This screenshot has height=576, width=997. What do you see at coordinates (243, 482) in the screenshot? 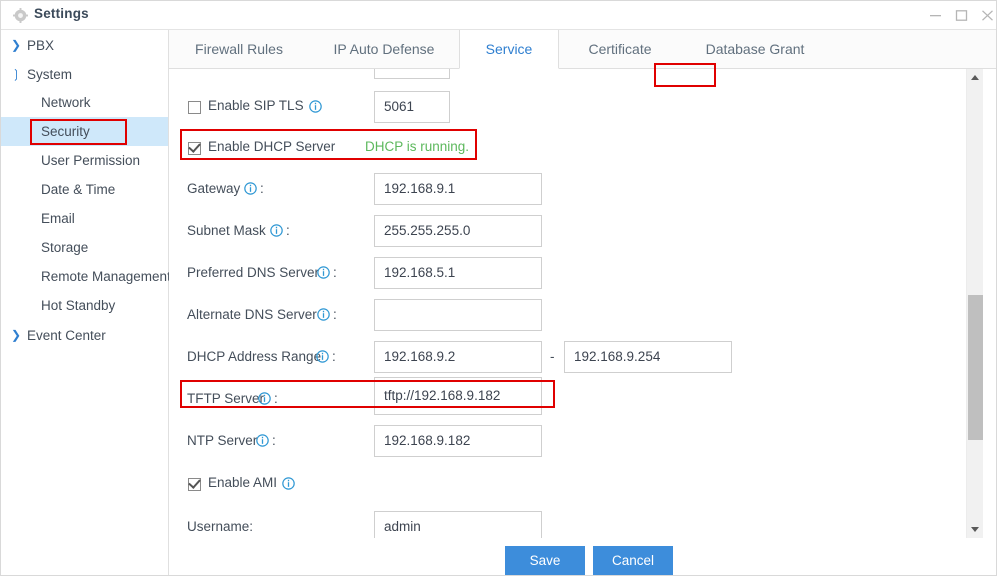
I see `enable-ami-label: Enable AMI` at bounding box center [243, 482].